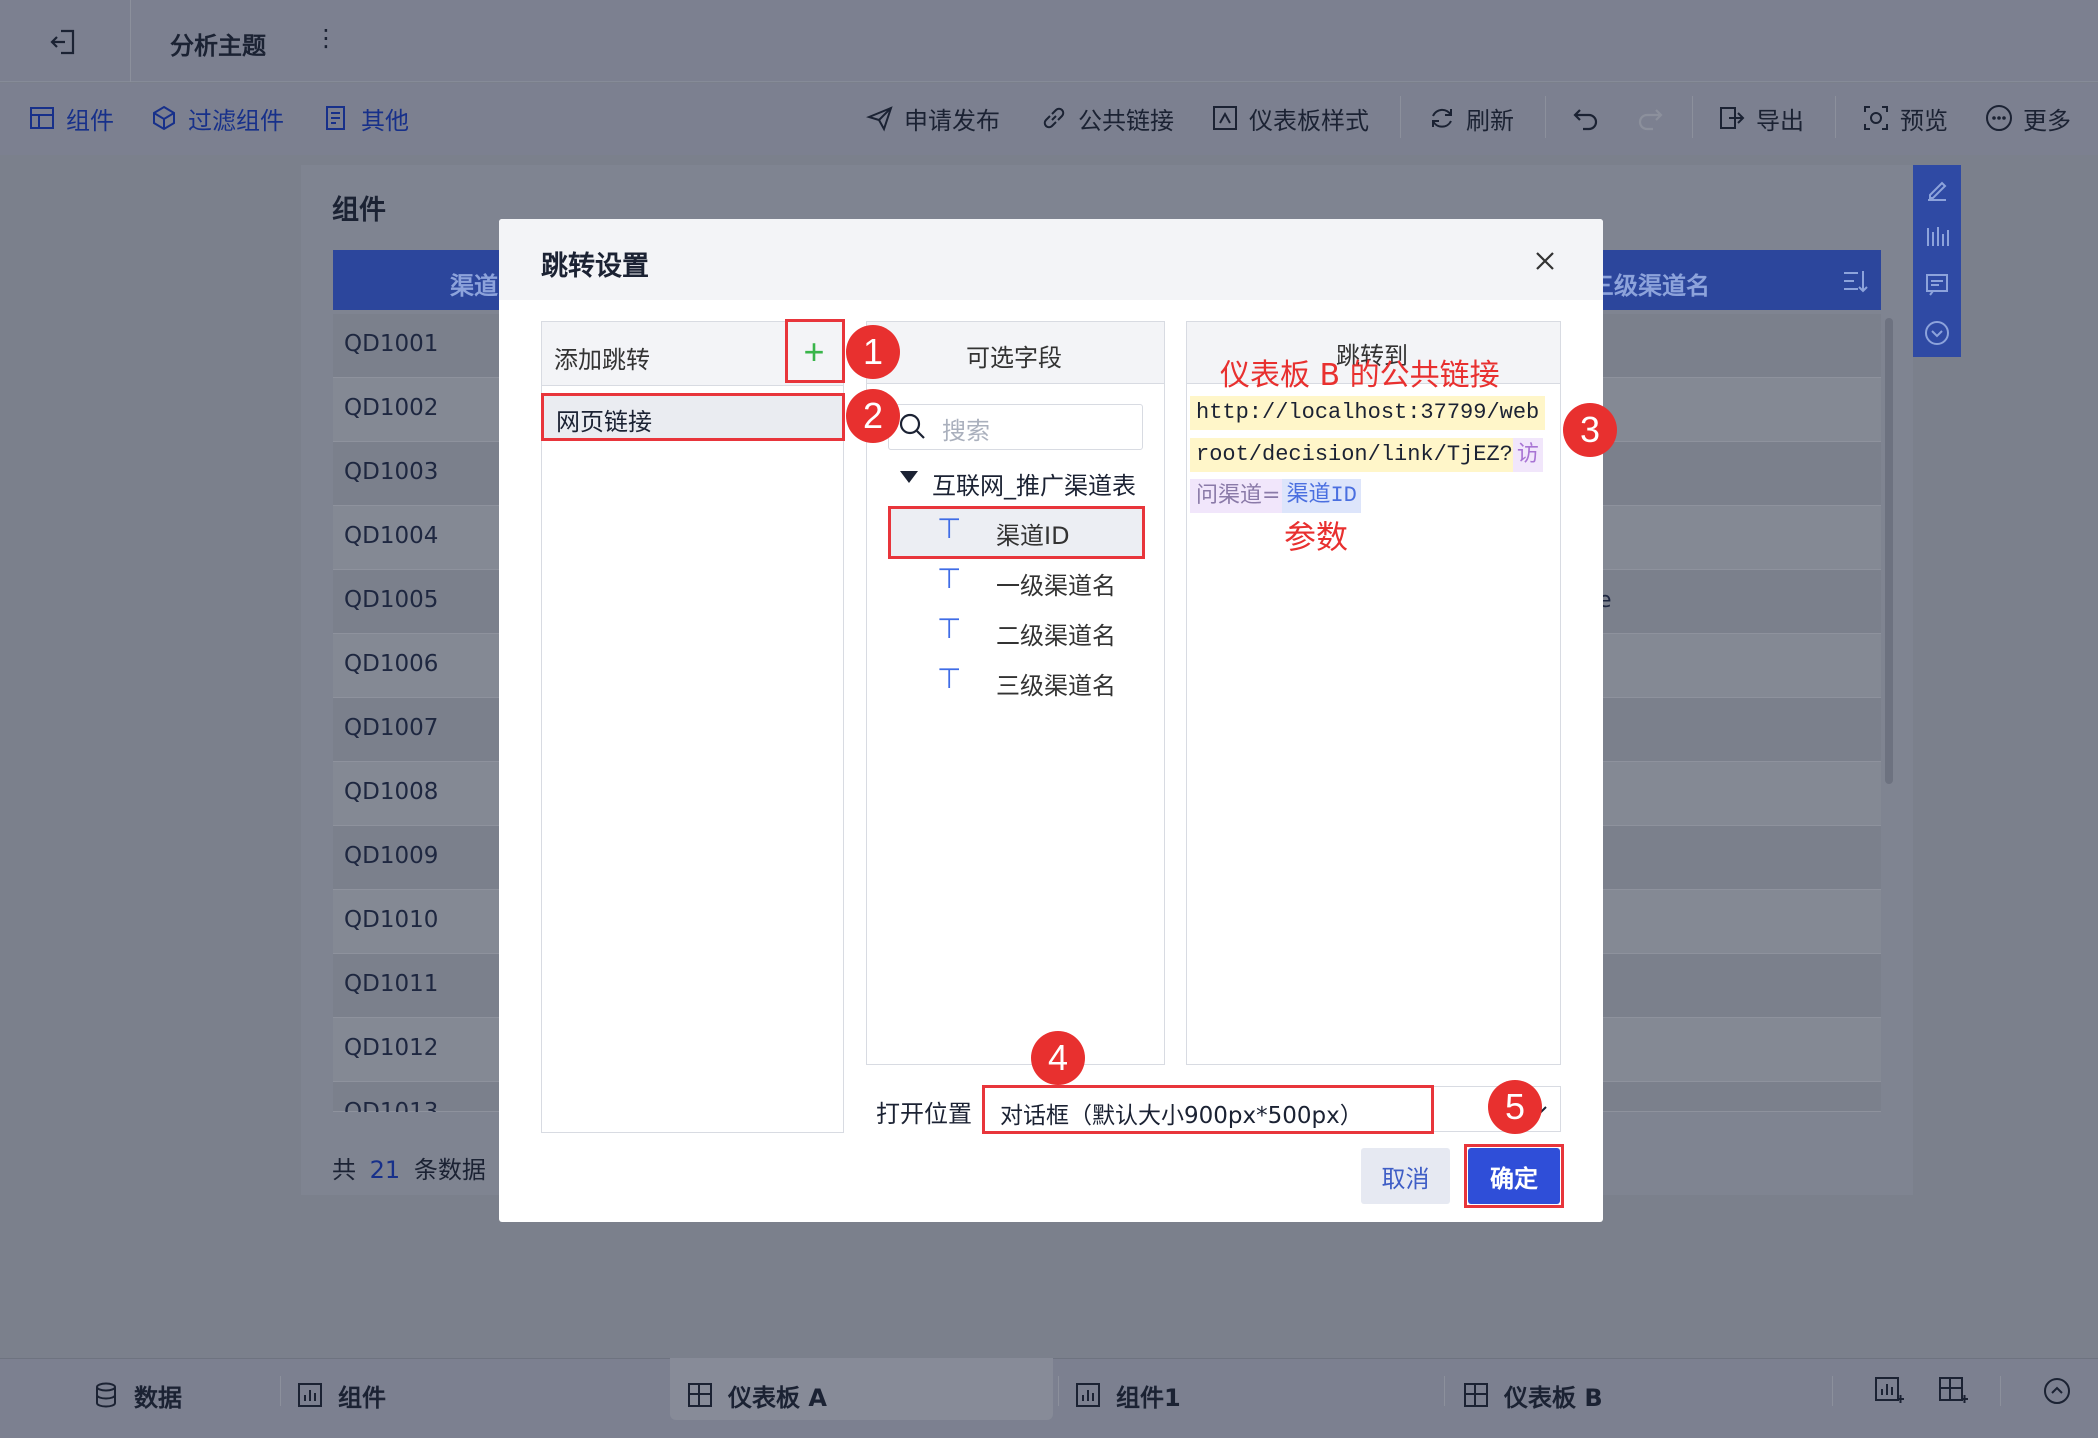 This screenshot has width=2098, height=1438. I want to click on export-icon, so click(1732, 118).